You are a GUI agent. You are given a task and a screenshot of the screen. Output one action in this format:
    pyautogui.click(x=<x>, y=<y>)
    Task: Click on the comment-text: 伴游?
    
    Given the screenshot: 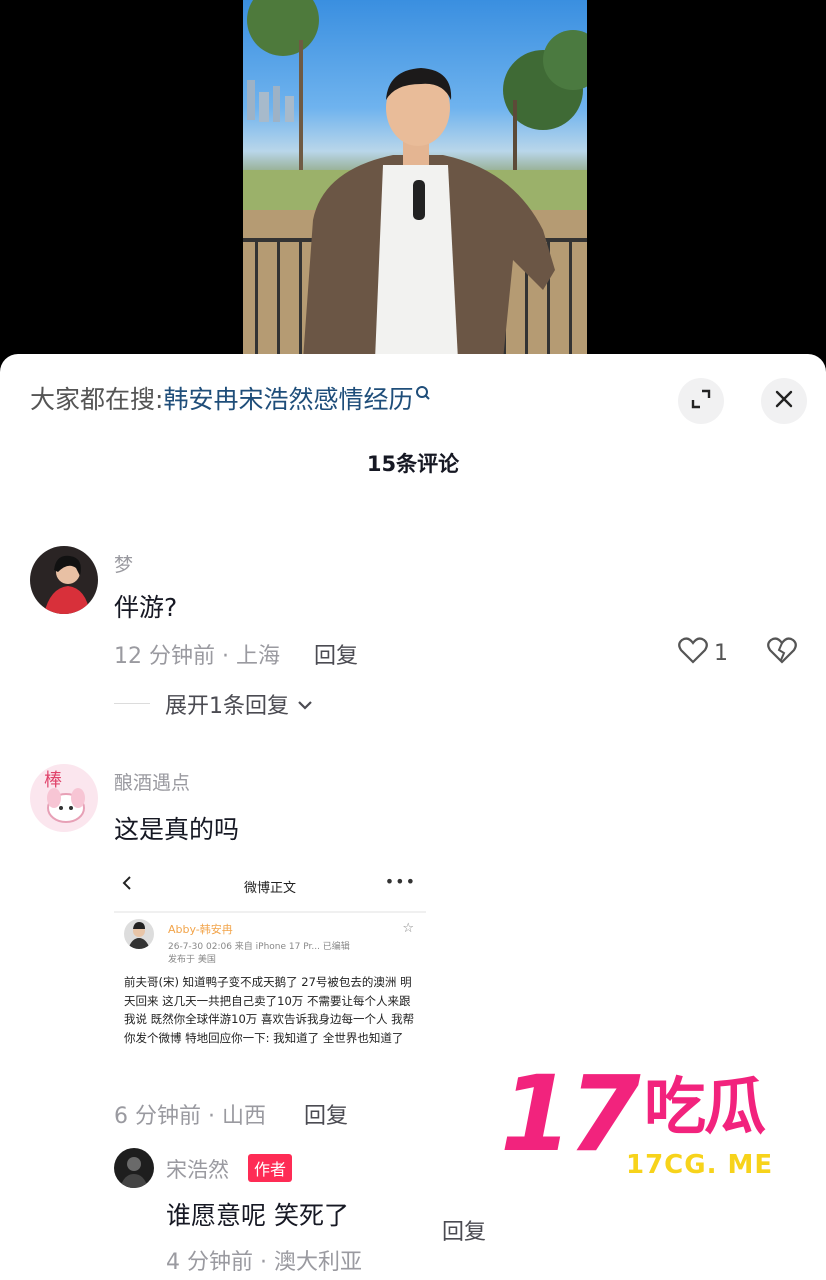 What is the action you would take?
    pyautogui.click(x=146, y=607)
    